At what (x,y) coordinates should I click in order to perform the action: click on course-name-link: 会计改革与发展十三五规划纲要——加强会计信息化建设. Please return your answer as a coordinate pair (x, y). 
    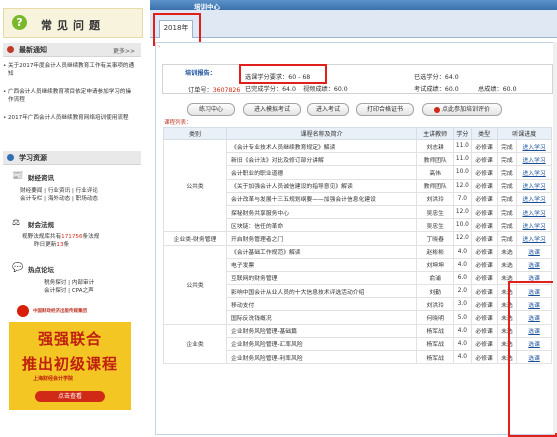
    Looking at the image, I should click on (303, 200).